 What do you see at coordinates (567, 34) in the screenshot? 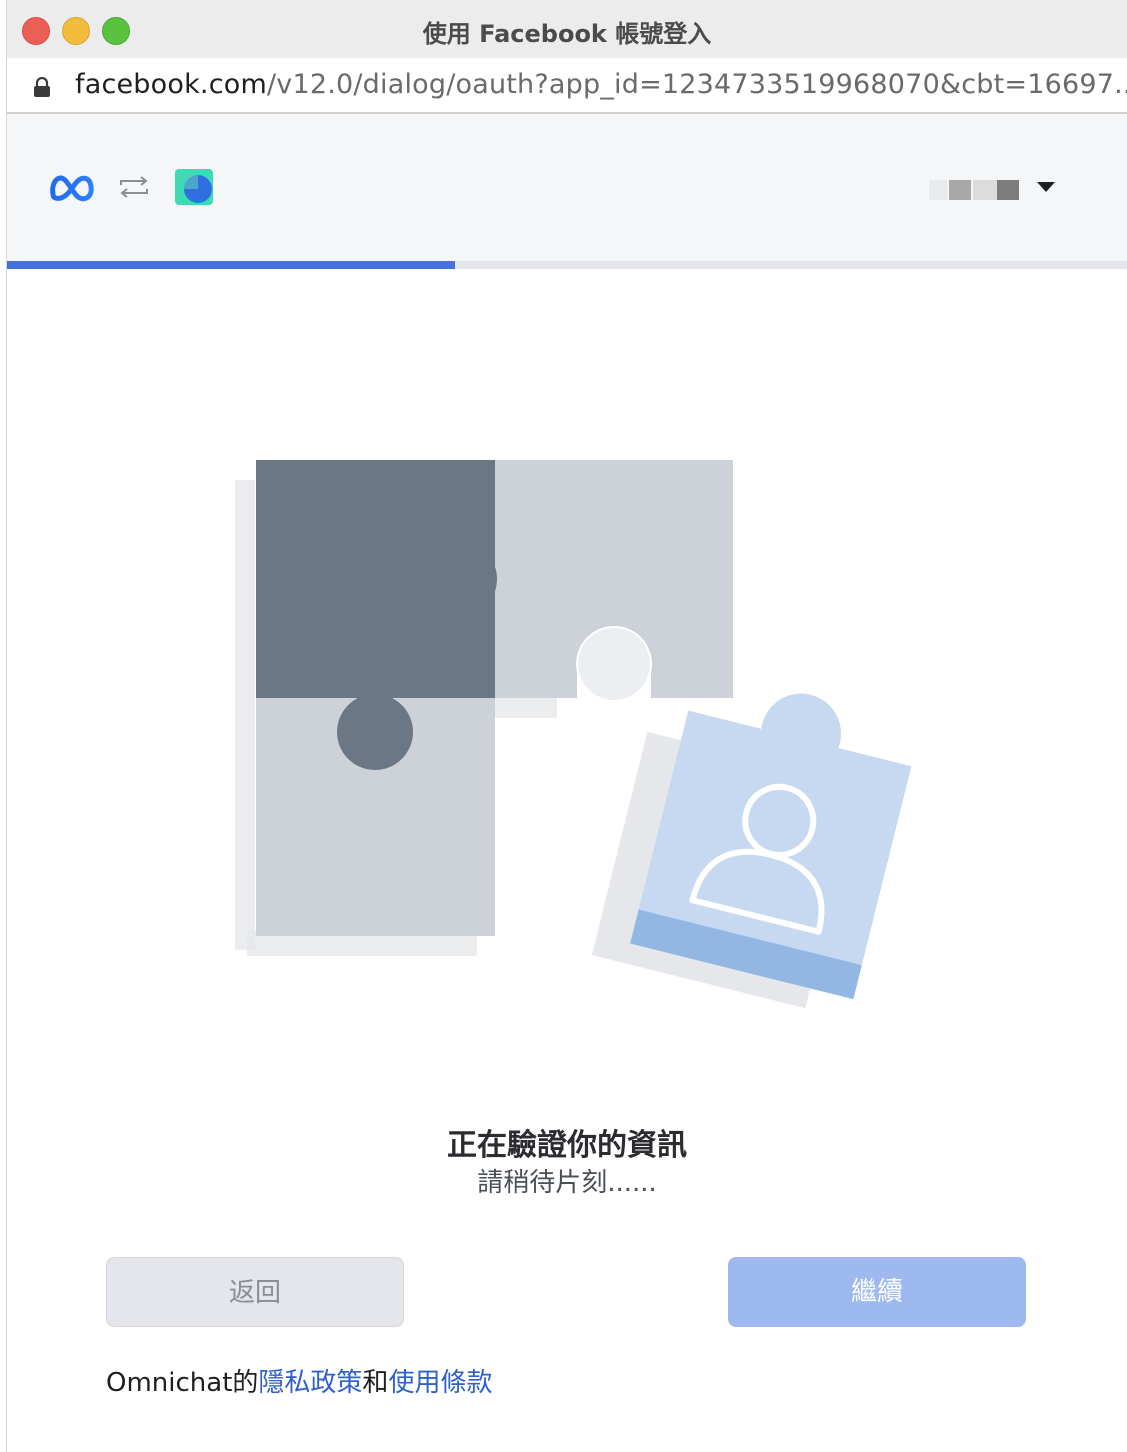
I see `window-title: 使用 Facebook 帳號登入` at bounding box center [567, 34].